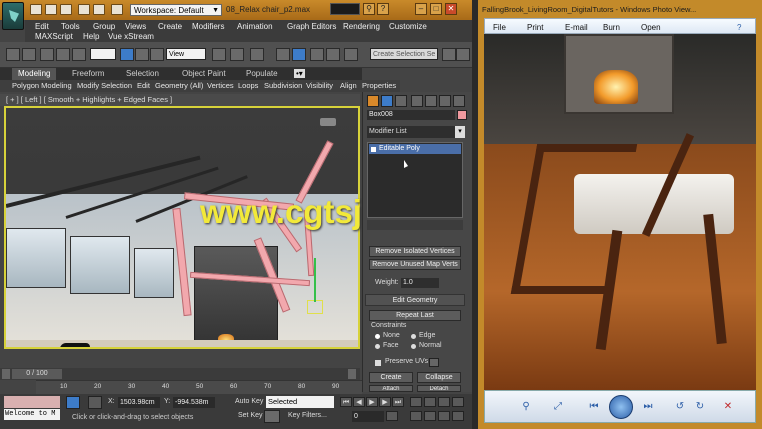  Describe the element at coordinates (444, 402) in the screenshot. I see `zoom-extents-icon` at that location.